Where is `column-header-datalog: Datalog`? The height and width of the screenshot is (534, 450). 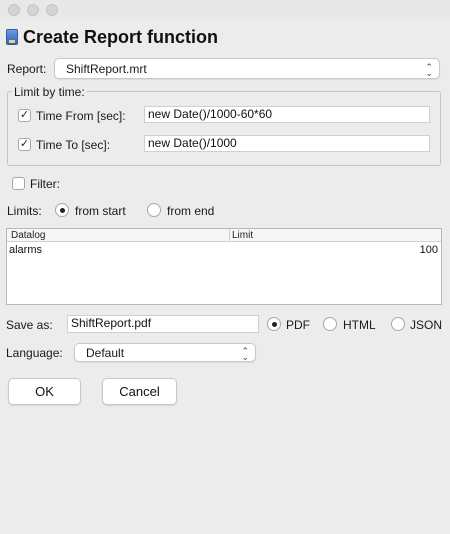 column-header-datalog: Datalog is located at coordinates (26, 235).